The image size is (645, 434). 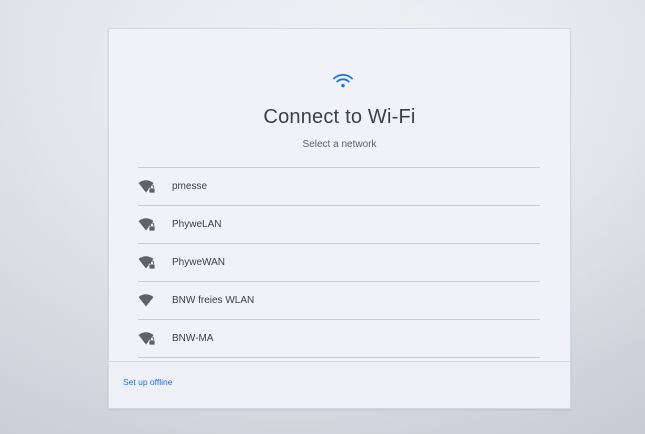 I want to click on network-name: PhyweLAN, so click(x=197, y=224).